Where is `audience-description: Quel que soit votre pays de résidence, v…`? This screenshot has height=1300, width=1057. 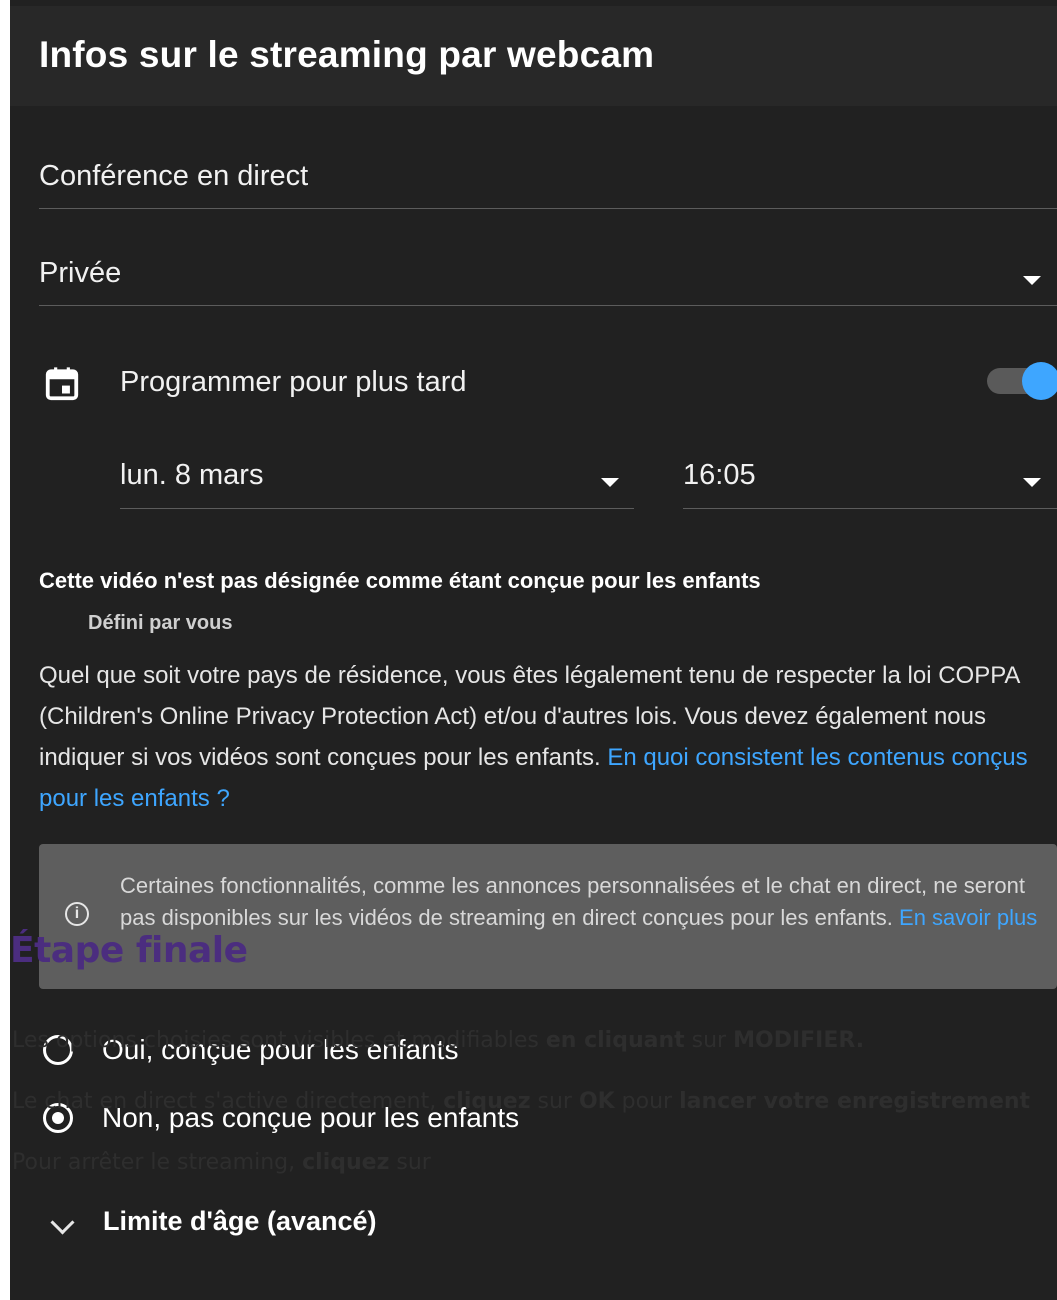 audience-description: Quel que soit votre pays de résidence, v… is located at coordinates (534, 737).